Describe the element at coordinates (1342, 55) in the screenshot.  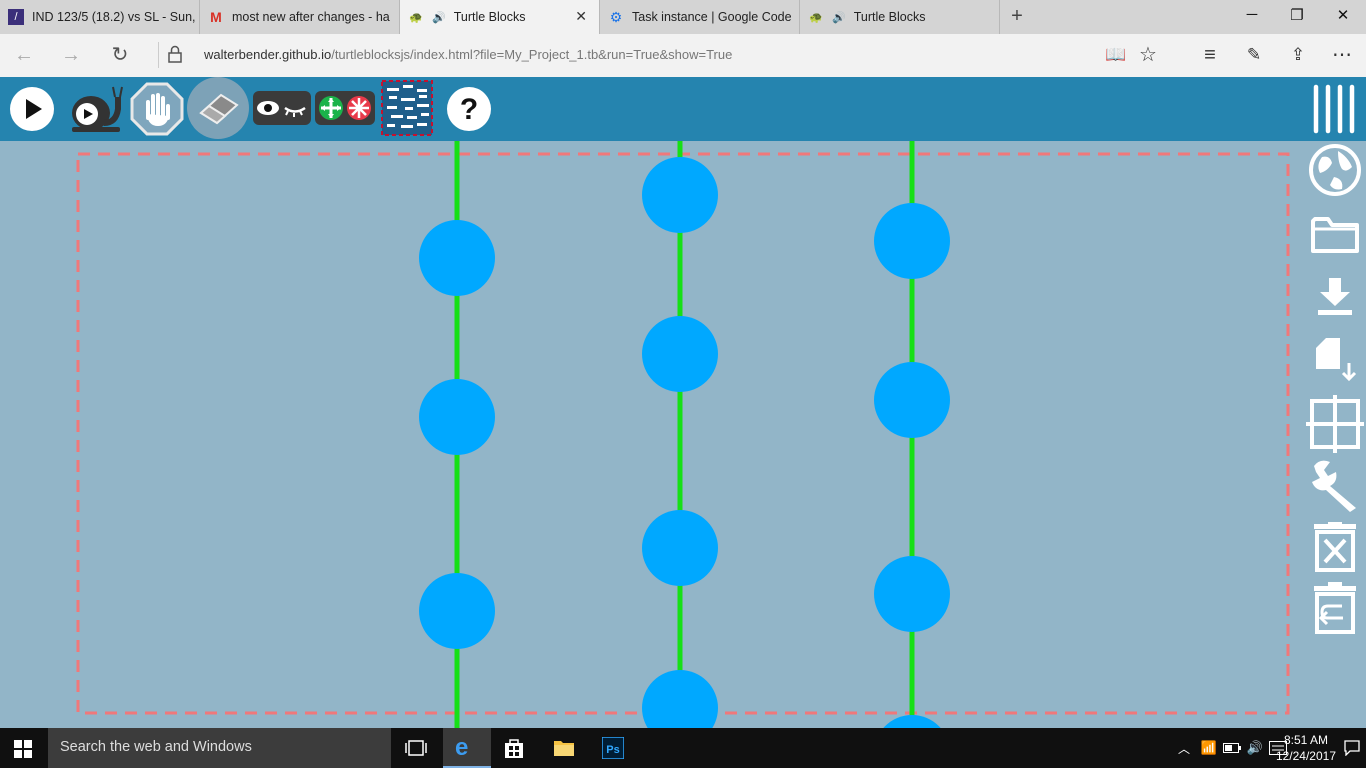
I see `more-icon: ⋯` at that location.